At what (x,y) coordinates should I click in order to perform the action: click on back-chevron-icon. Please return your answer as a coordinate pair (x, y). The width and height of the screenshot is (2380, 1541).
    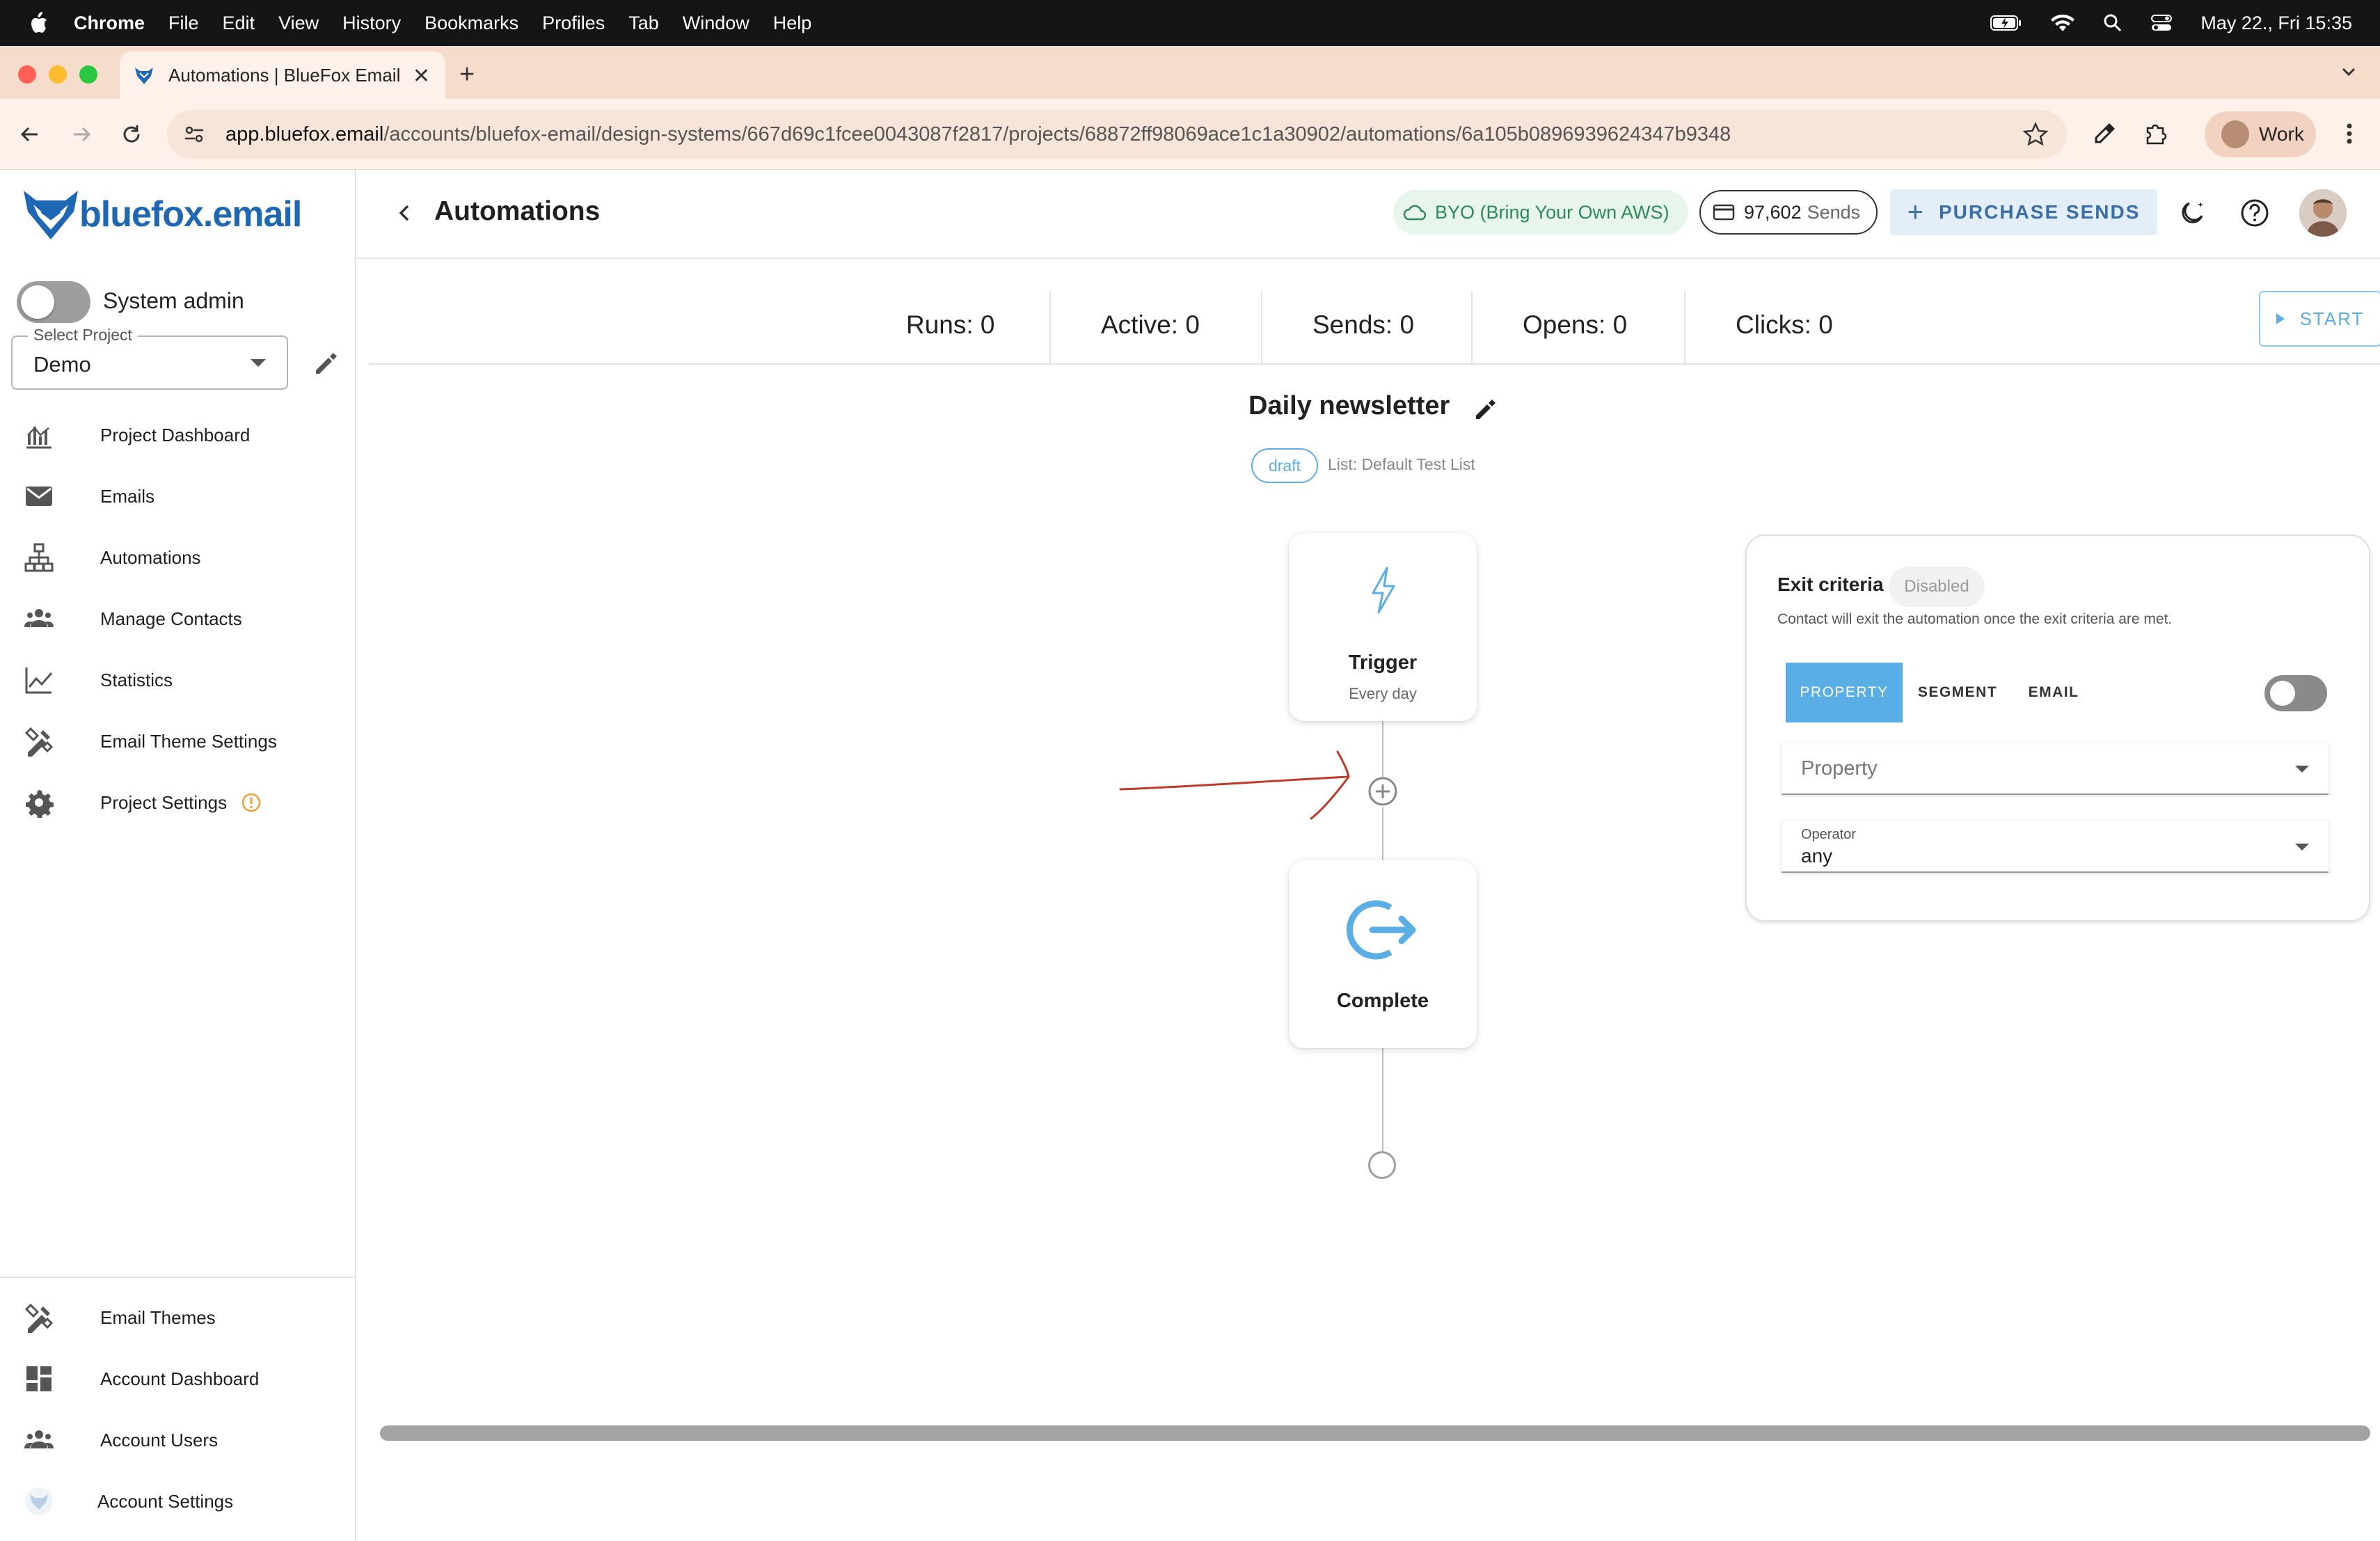
    Looking at the image, I should click on (404, 213).